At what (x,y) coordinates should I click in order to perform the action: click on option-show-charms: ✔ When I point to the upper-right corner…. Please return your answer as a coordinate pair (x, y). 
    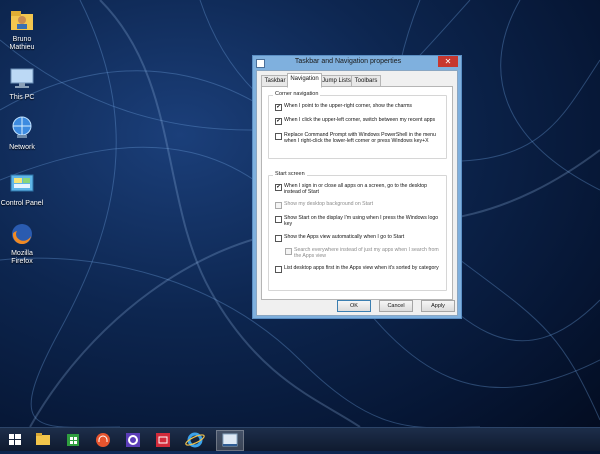
    Looking at the image, I should click on (359, 107).